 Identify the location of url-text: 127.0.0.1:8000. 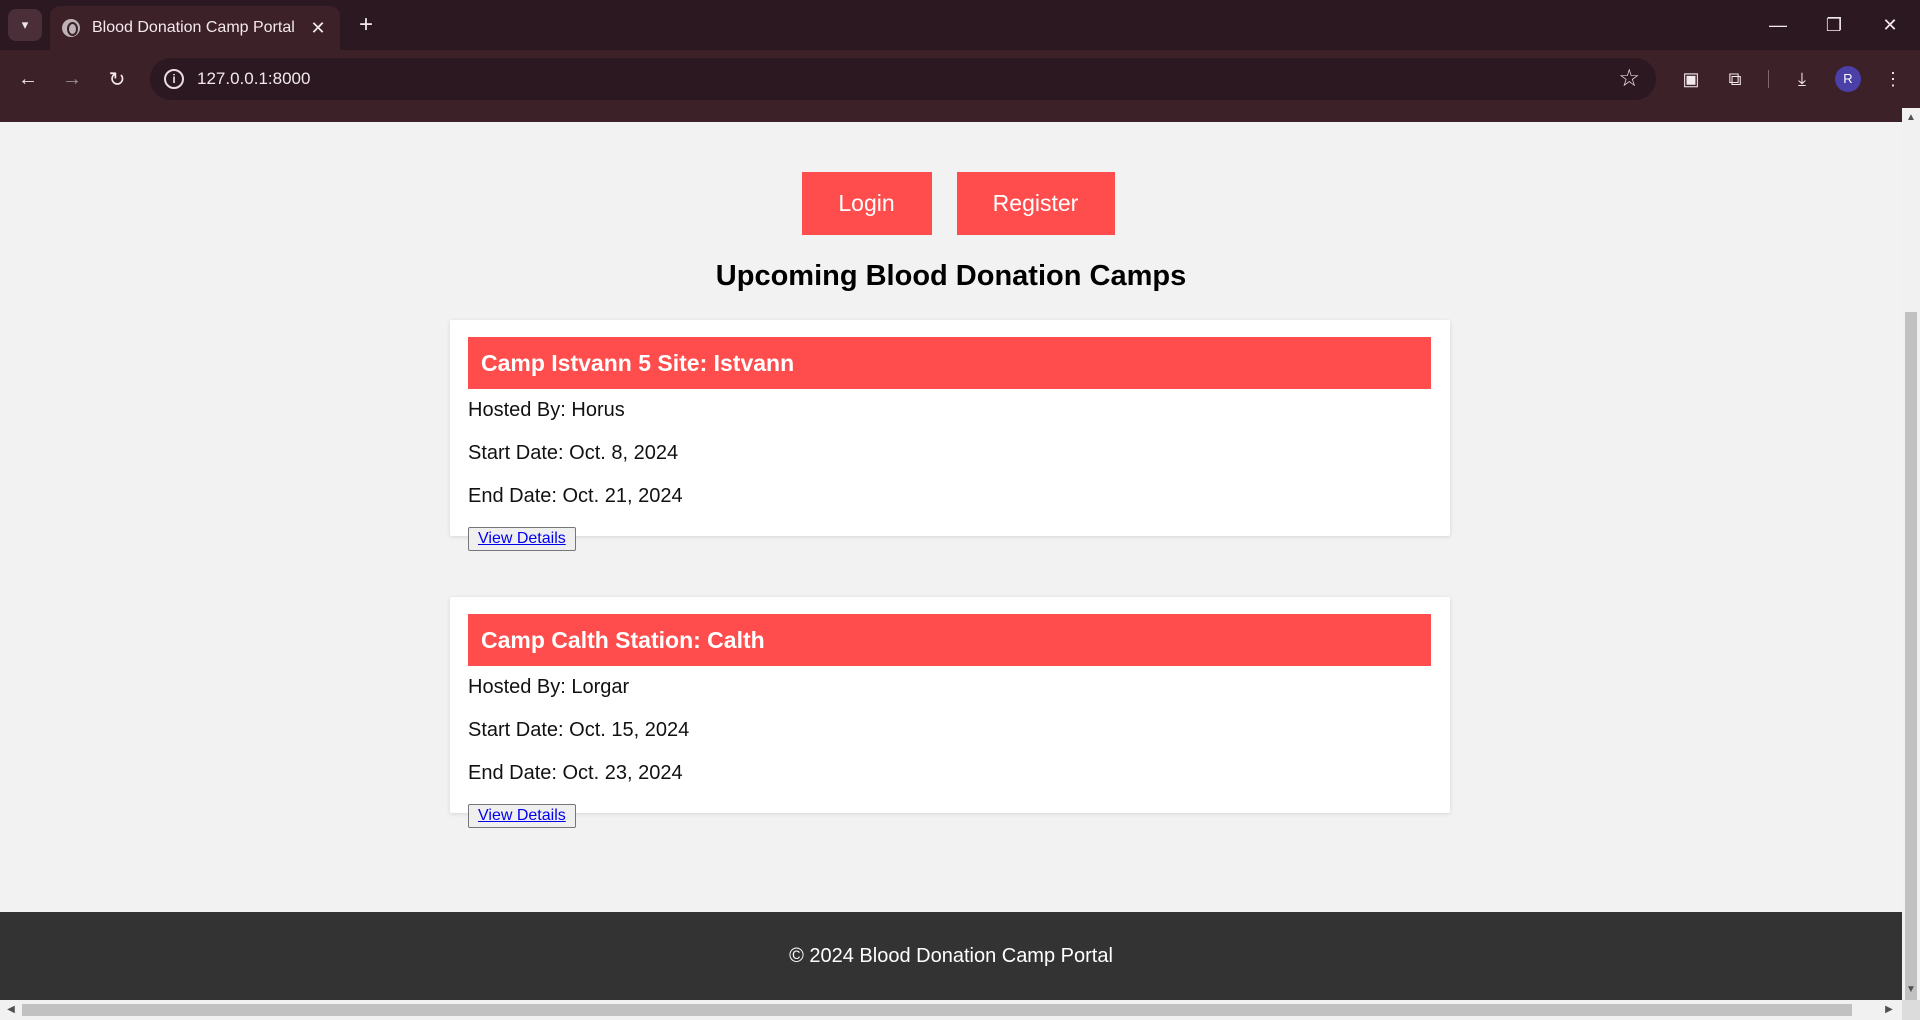
(253, 79).